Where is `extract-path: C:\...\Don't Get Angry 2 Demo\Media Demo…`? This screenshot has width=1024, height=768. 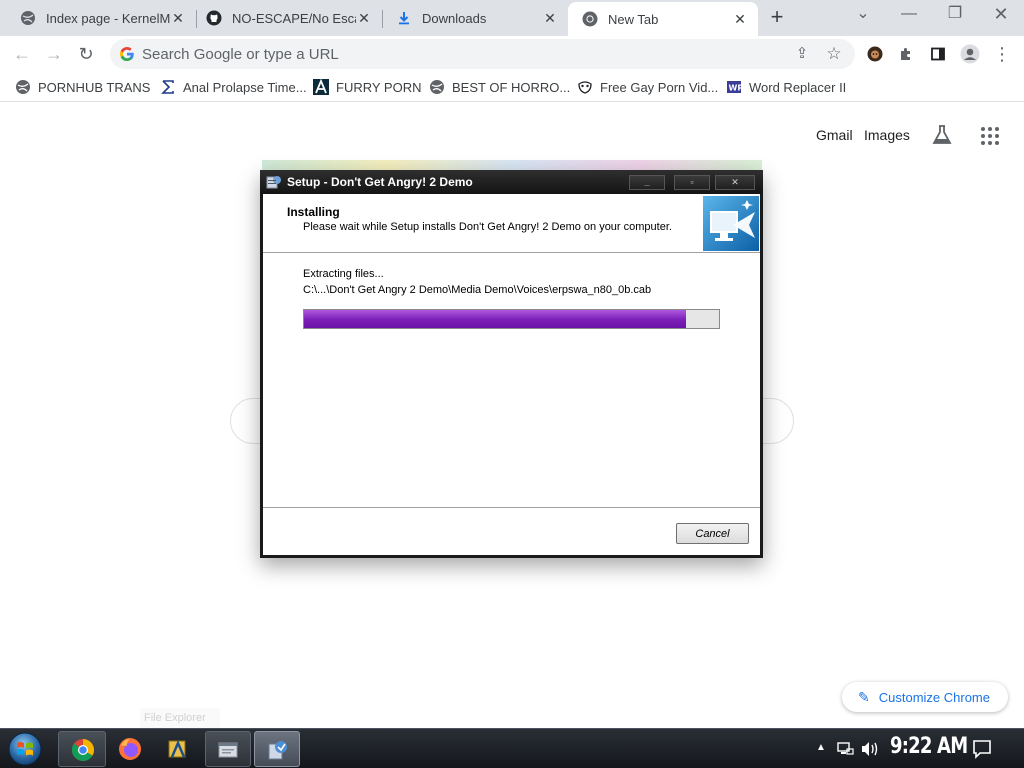 extract-path: C:\...\Don't Get Angry 2 Demo\Media Demo… is located at coordinates (477, 290).